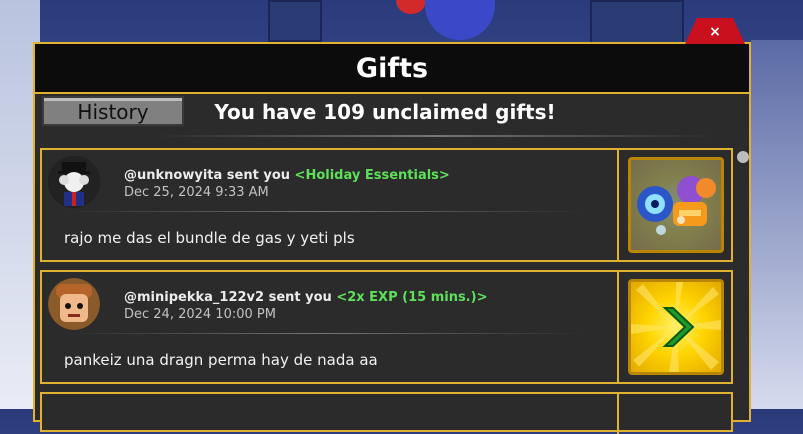  What do you see at coordinates (209, 238) in the screenshot?
I see `gift-message: rajo me das el bundle de gas y yeti pls` at bounding box center [209, 238].